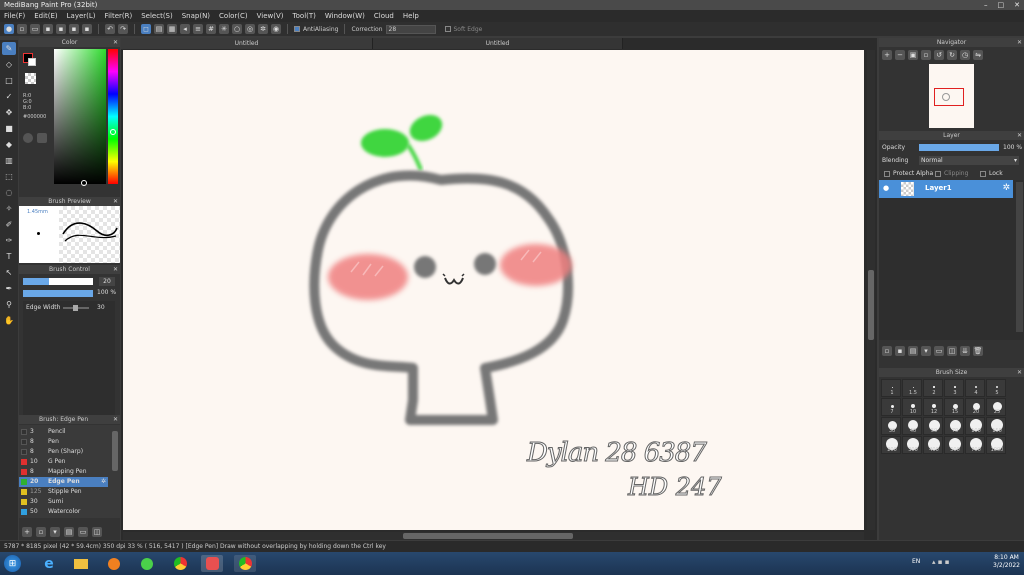  I want to click on close-icon: ✕, so click(1017, 5).